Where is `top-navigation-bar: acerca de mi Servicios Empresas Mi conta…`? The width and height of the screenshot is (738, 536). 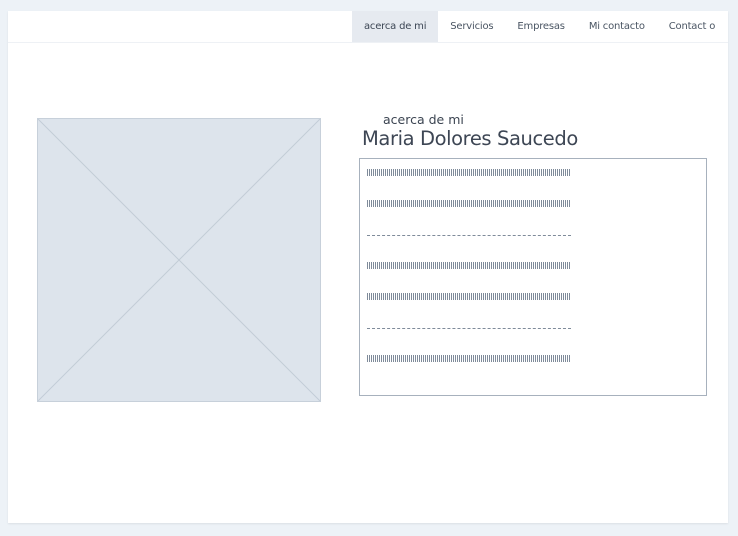 top-navigation-bar: acerca de mi Servicios Empresas Mi conta… is located at coordinates (368, 27).